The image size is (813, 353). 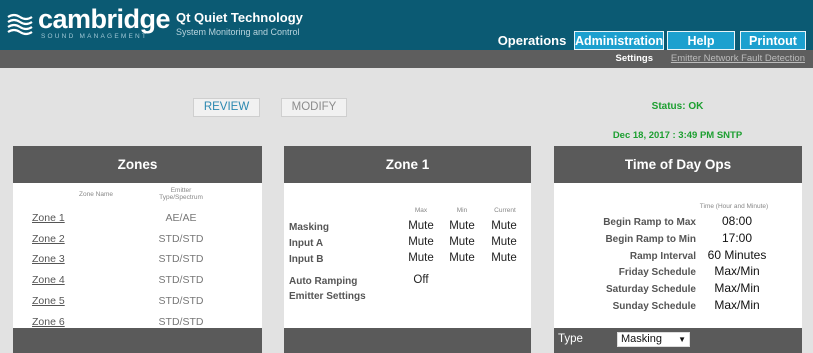 What do you see at coordinates (48, 322) in the screenshot?
I see `zone-link-6: Zone 6` at bounding box center [48, 322].